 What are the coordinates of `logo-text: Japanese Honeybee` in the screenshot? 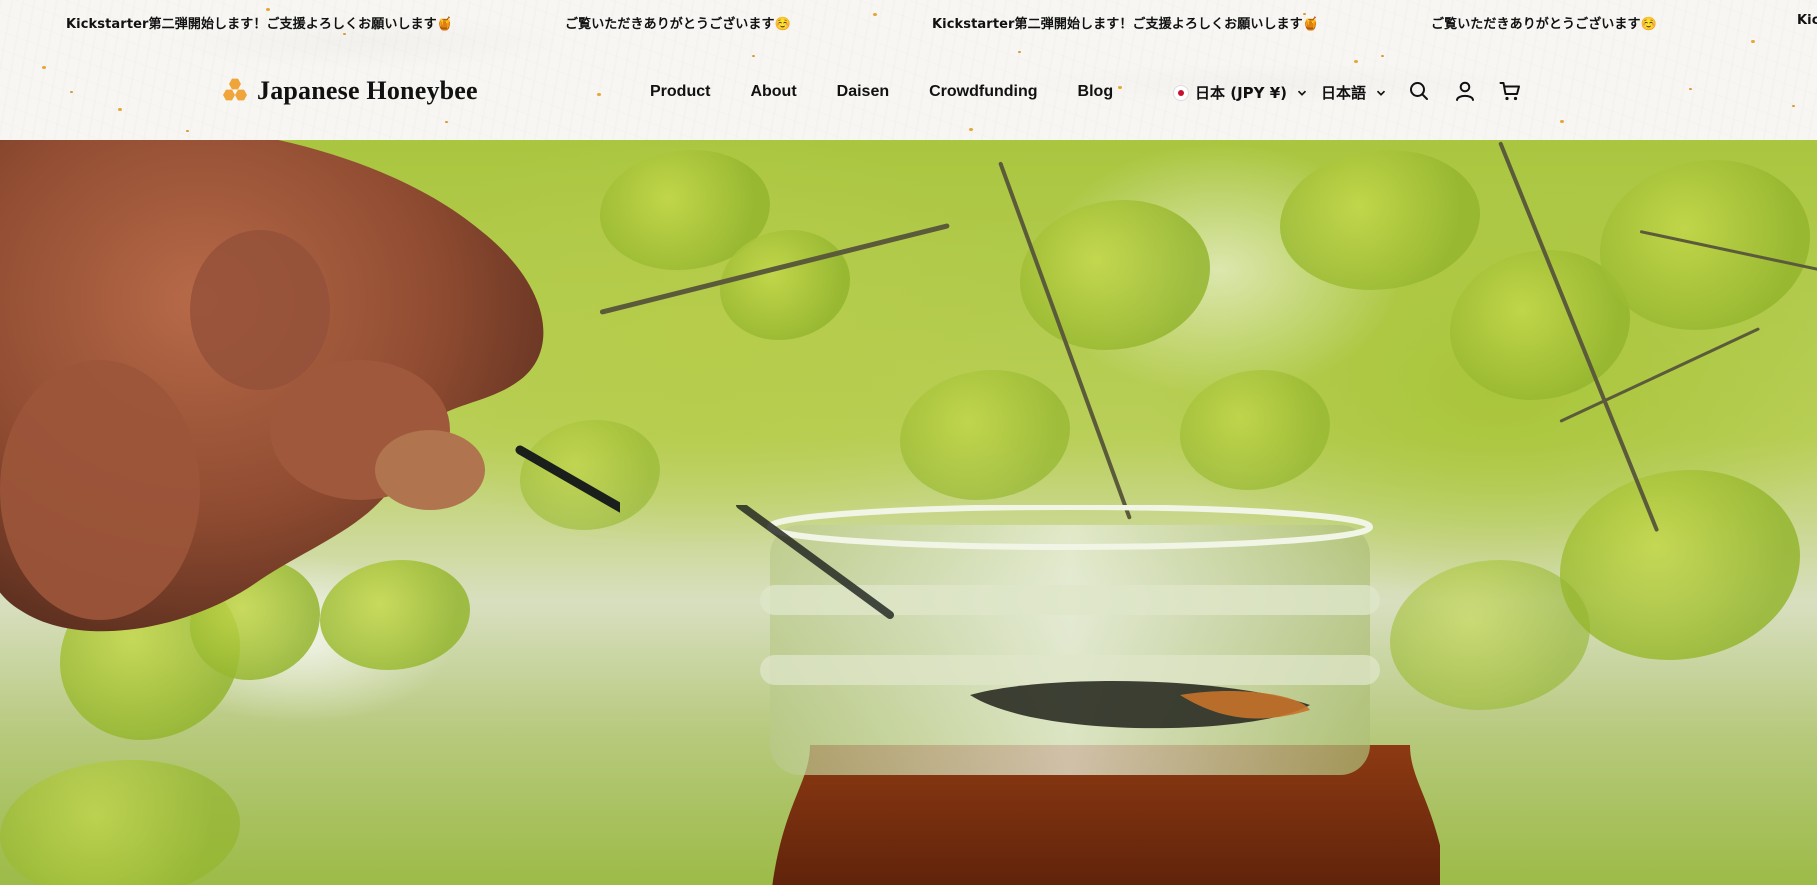 It's located at (367, 90).